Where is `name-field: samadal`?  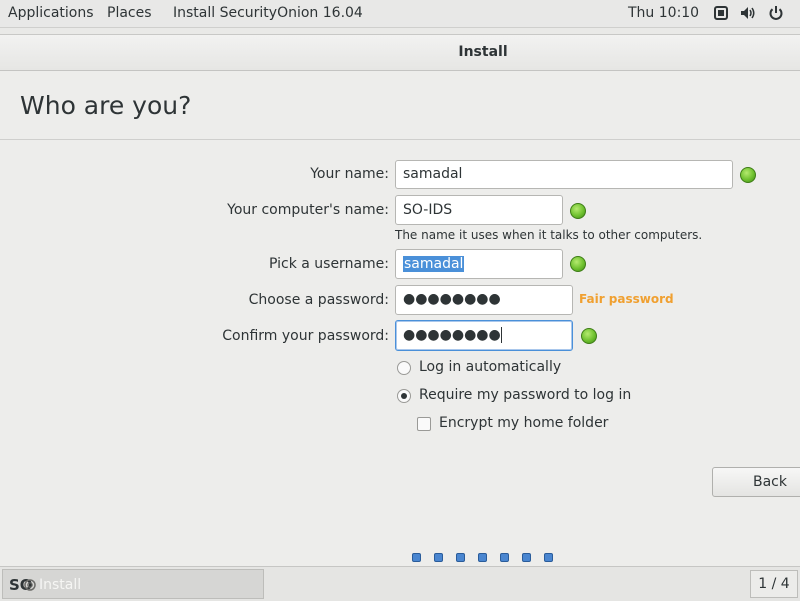 name-field: samadal is located at coordinates (564, 174).